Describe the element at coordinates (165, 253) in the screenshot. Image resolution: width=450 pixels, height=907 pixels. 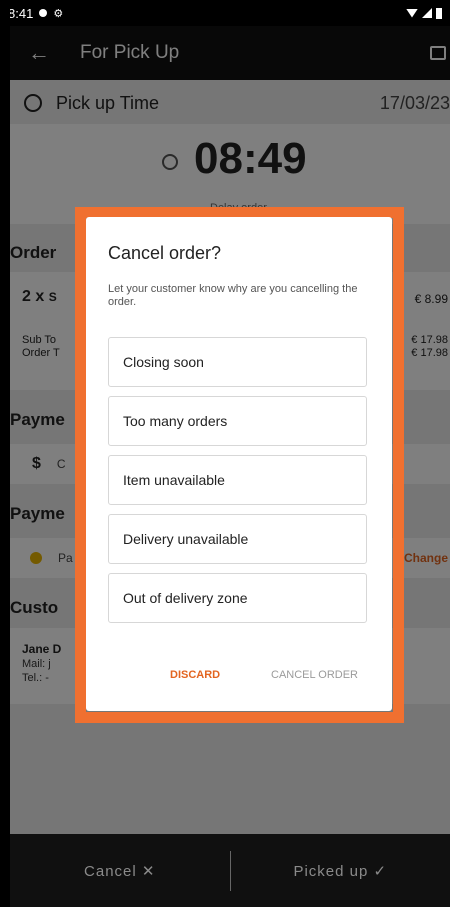
I see `dialog-title: Cancel order?` at that location.